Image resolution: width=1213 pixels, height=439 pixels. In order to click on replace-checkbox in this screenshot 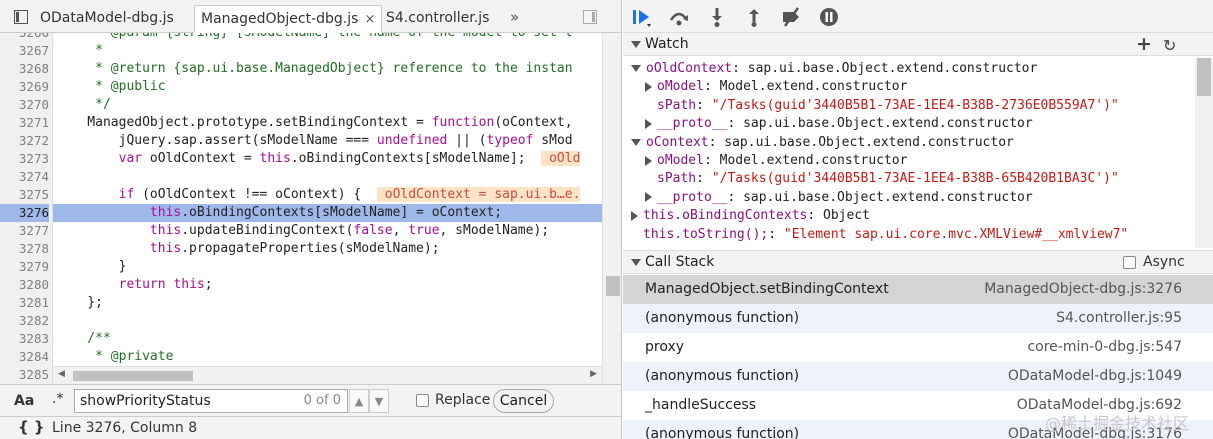, I will do `click(422, 400)`.